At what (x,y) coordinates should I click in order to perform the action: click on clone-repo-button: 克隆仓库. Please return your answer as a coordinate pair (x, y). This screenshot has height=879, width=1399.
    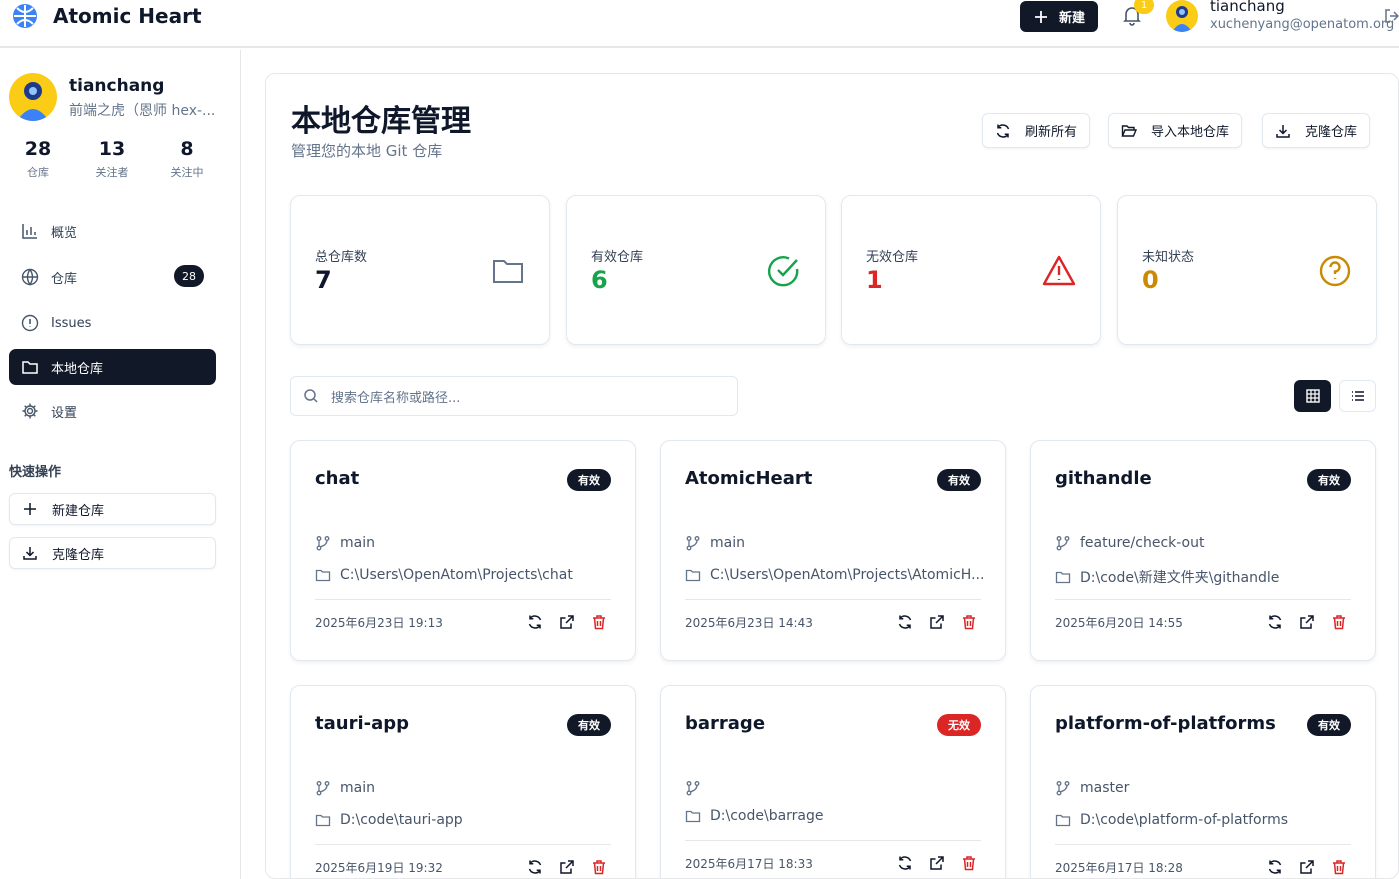
    Looking at the image, I should click on (112, 553).